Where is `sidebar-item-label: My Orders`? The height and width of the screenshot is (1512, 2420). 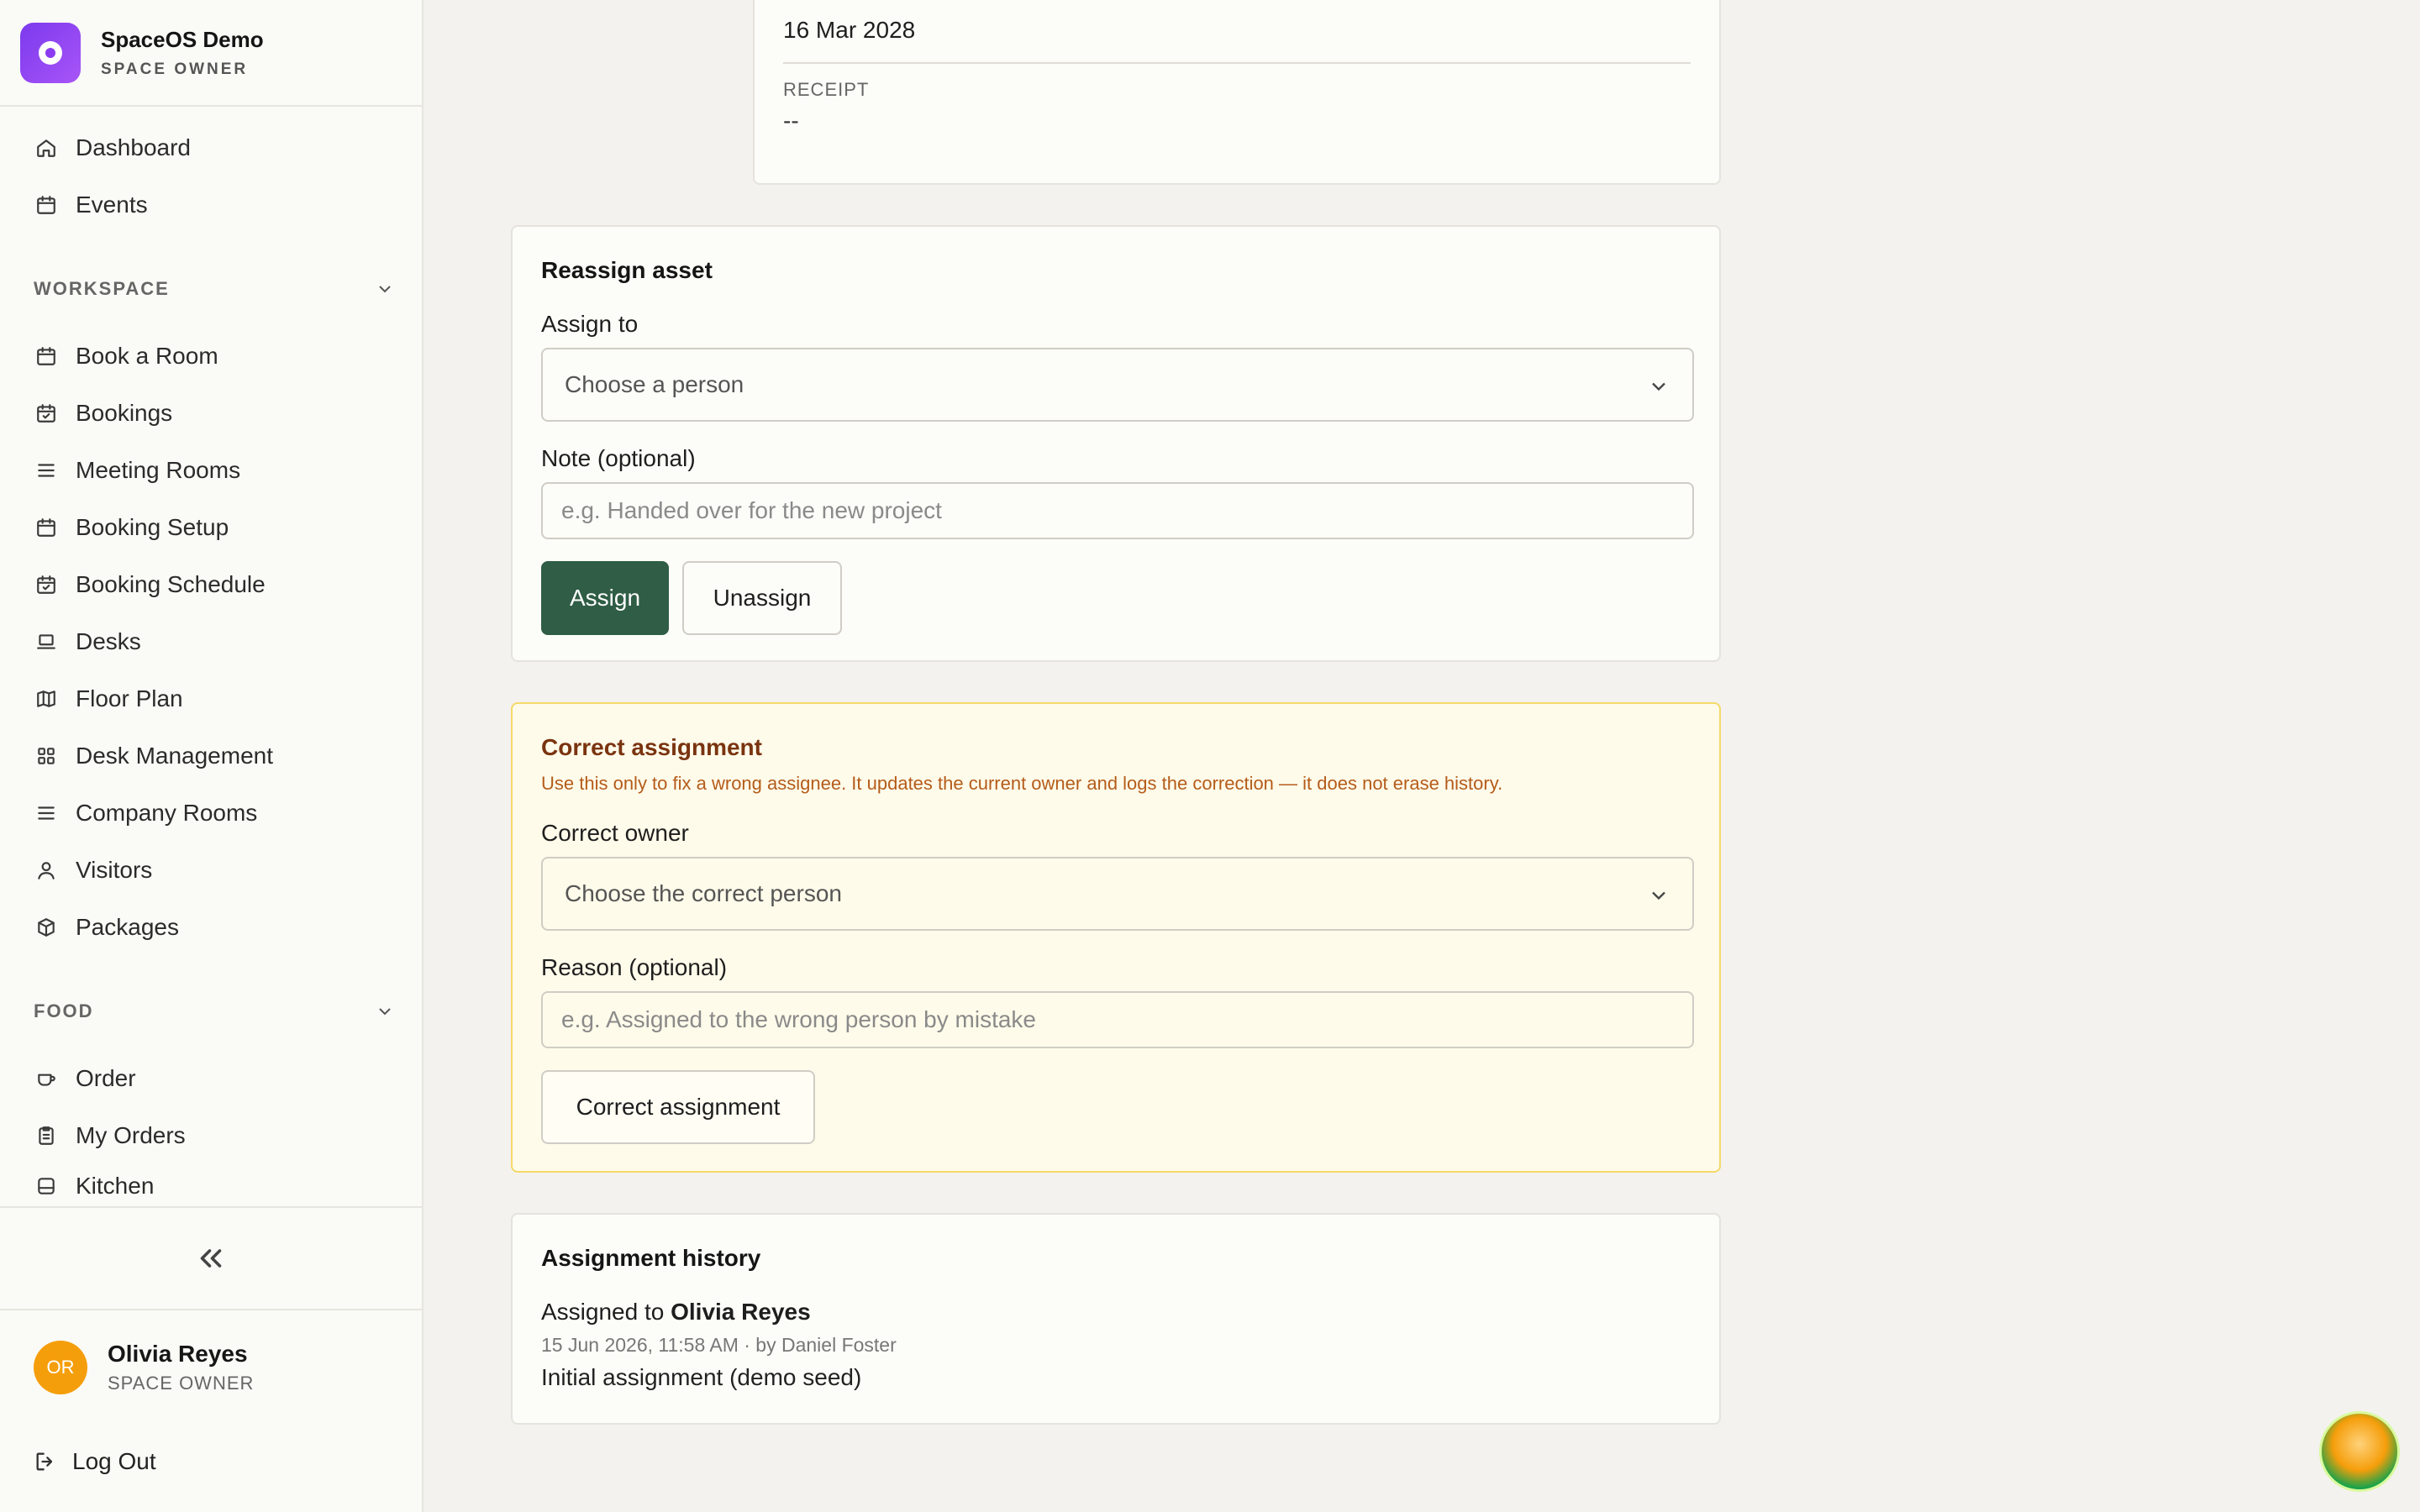 sidebar-item-label: My Orders is located at coordinates (131, 1135).